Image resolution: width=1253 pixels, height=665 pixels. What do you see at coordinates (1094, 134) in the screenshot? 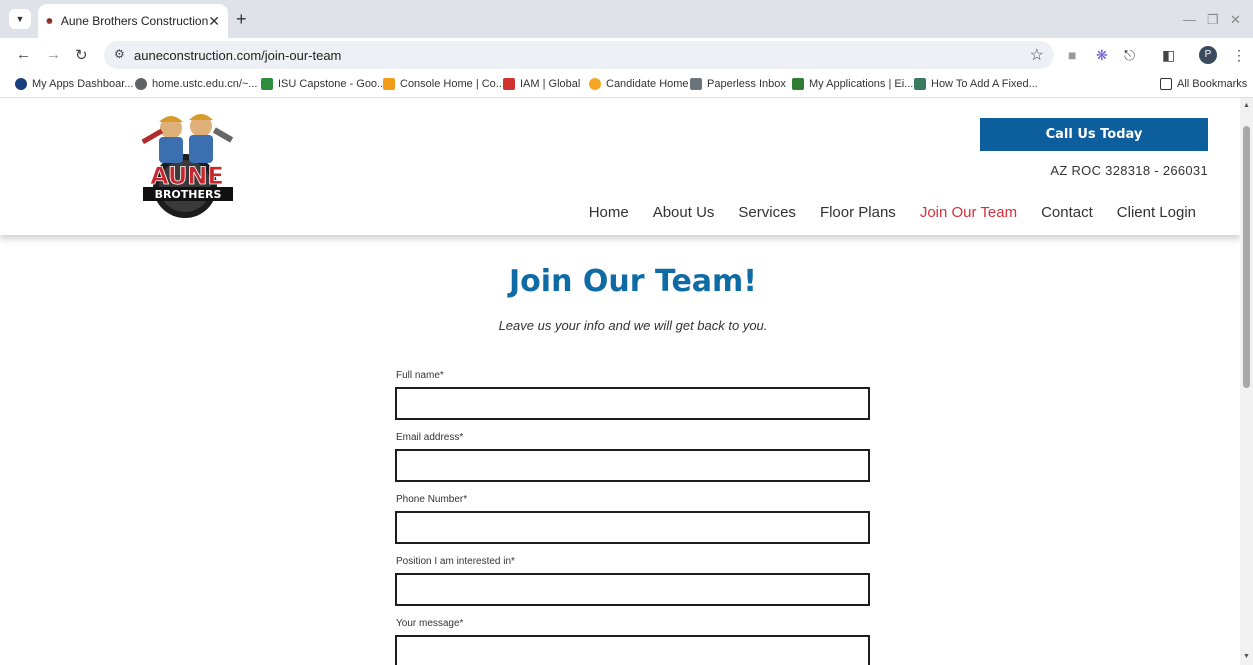
I see `call-us-today-button: Call Us Today` at bounding box center [1094, 134].